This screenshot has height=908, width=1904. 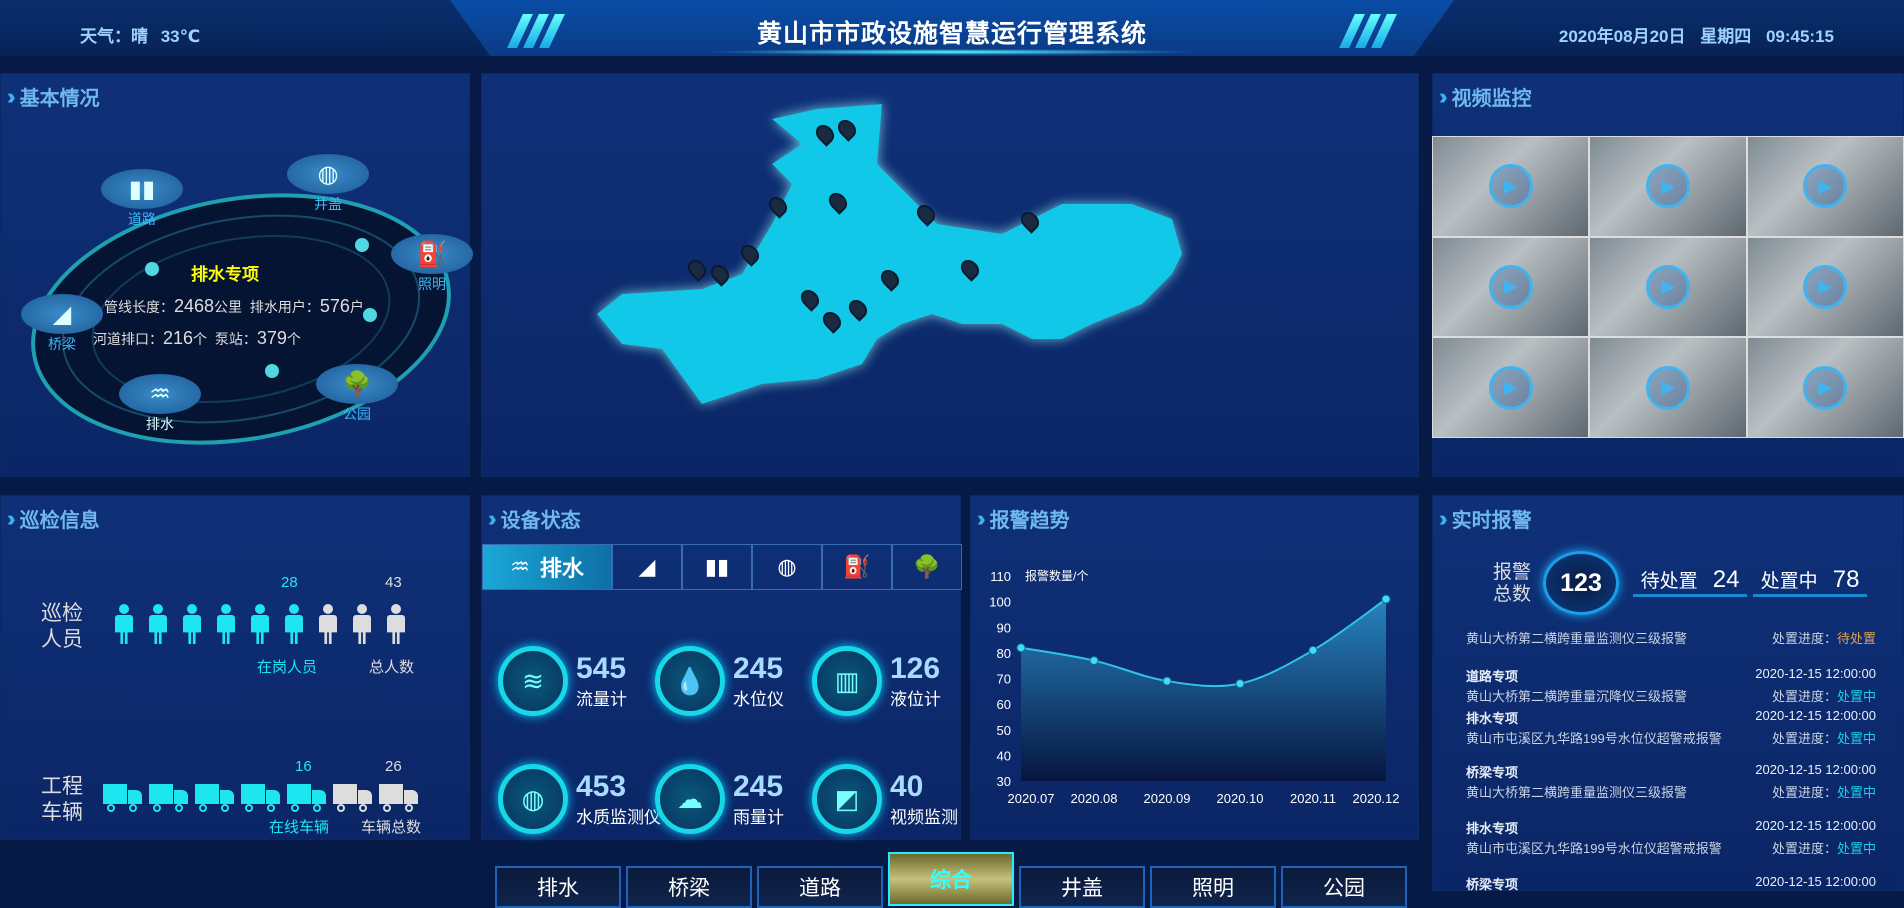 I want to click on video-grid: ▶ ▶ ▶ ▶ ▶ ▶ ▶ ▶ ▶, so click(x=1668, y=287).